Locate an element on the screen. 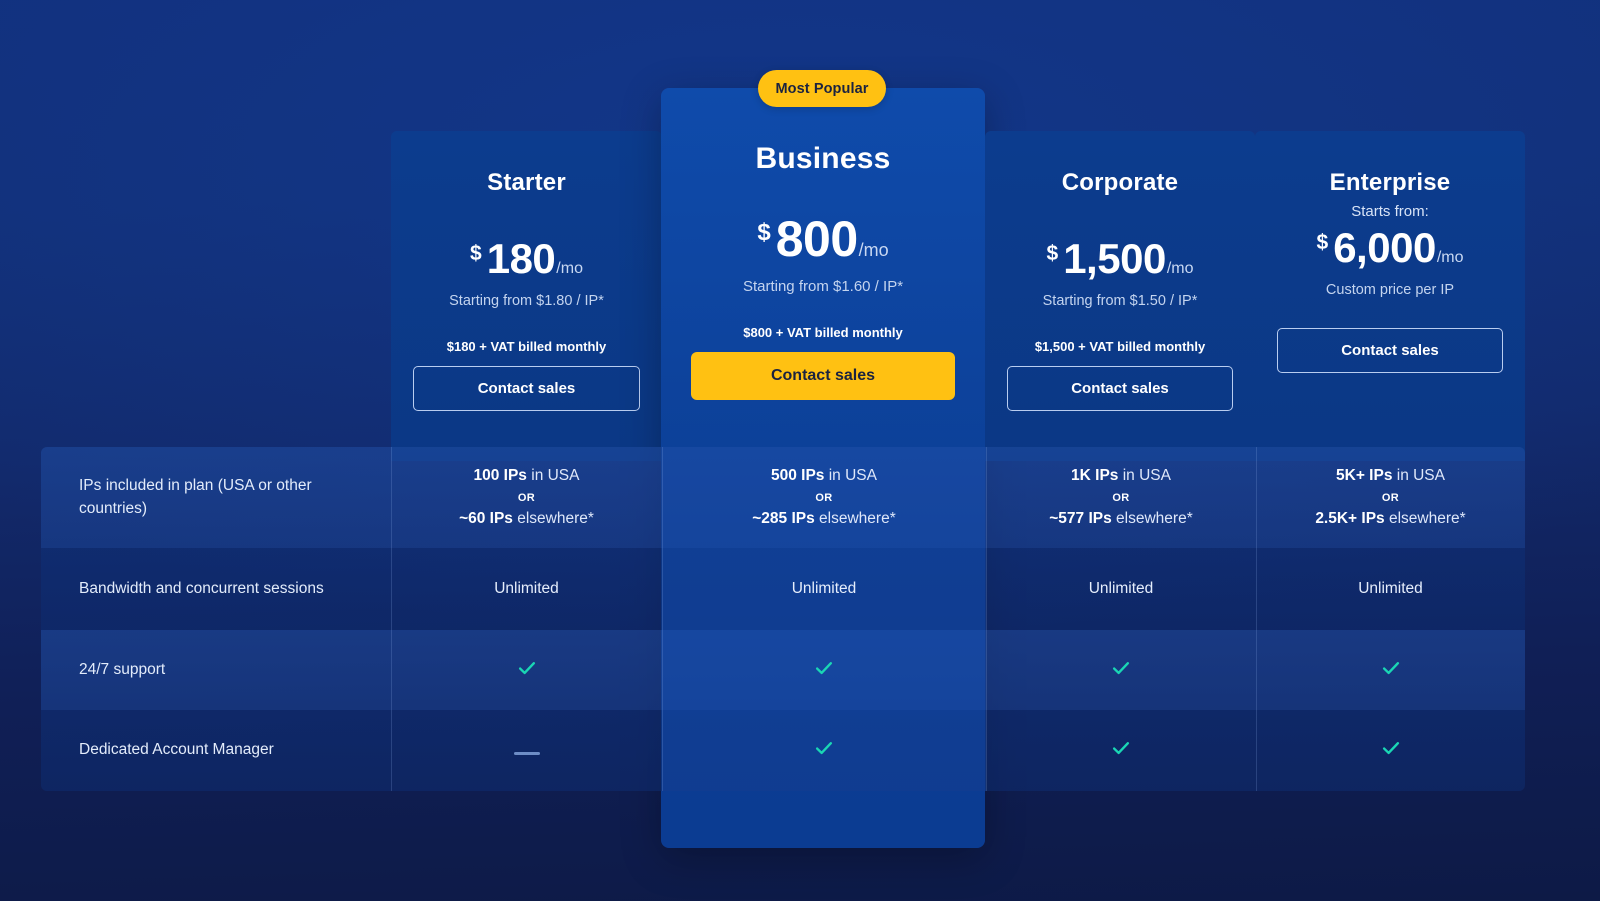 The height and width of the screenshot is (901, 1600). feature-value-support-starter is located at coordinates (526, 670).